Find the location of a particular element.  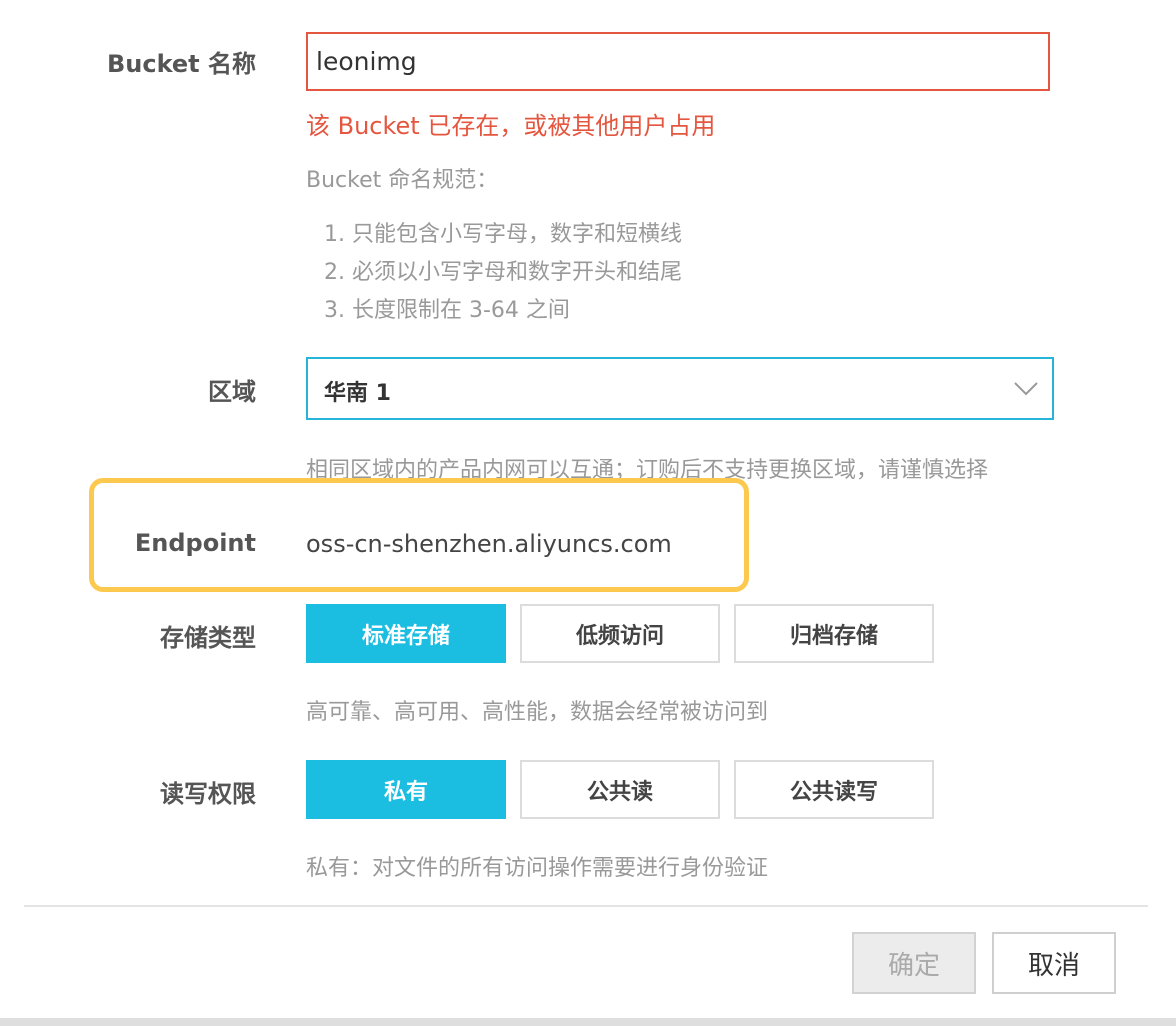

endpoint-value: oss-cn-shenzhen.aliyuncs.com is located at coordinates (489, 544).